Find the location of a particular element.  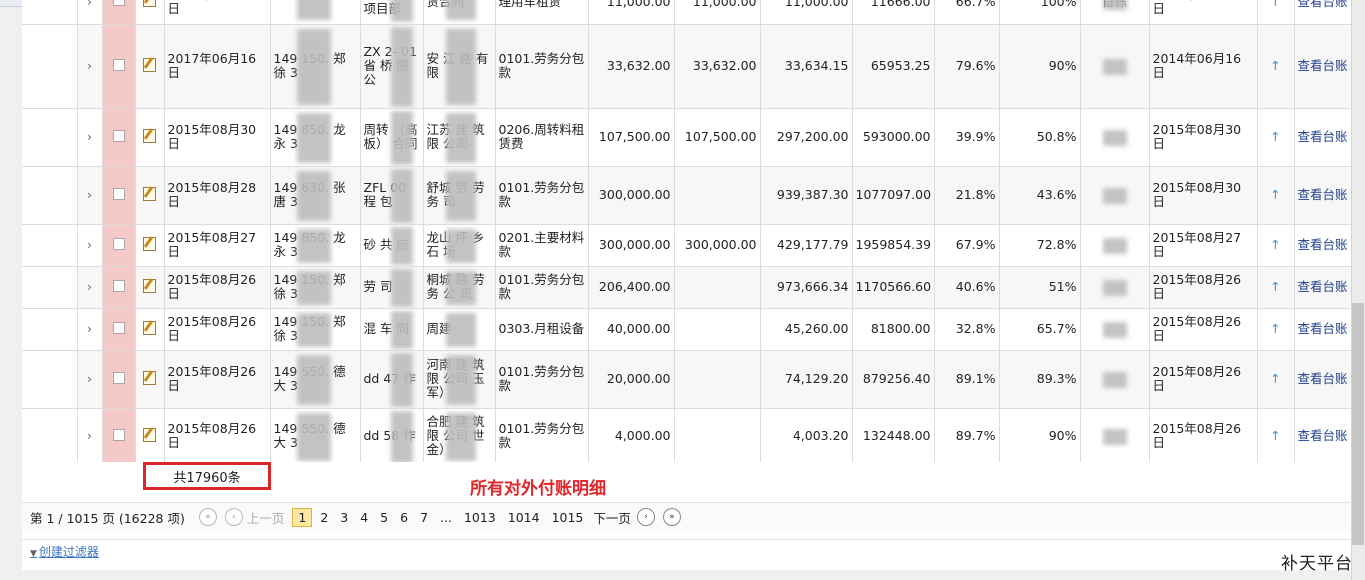

pay-category-text: 0303.月租设备 is located at coordinates (541, 328).